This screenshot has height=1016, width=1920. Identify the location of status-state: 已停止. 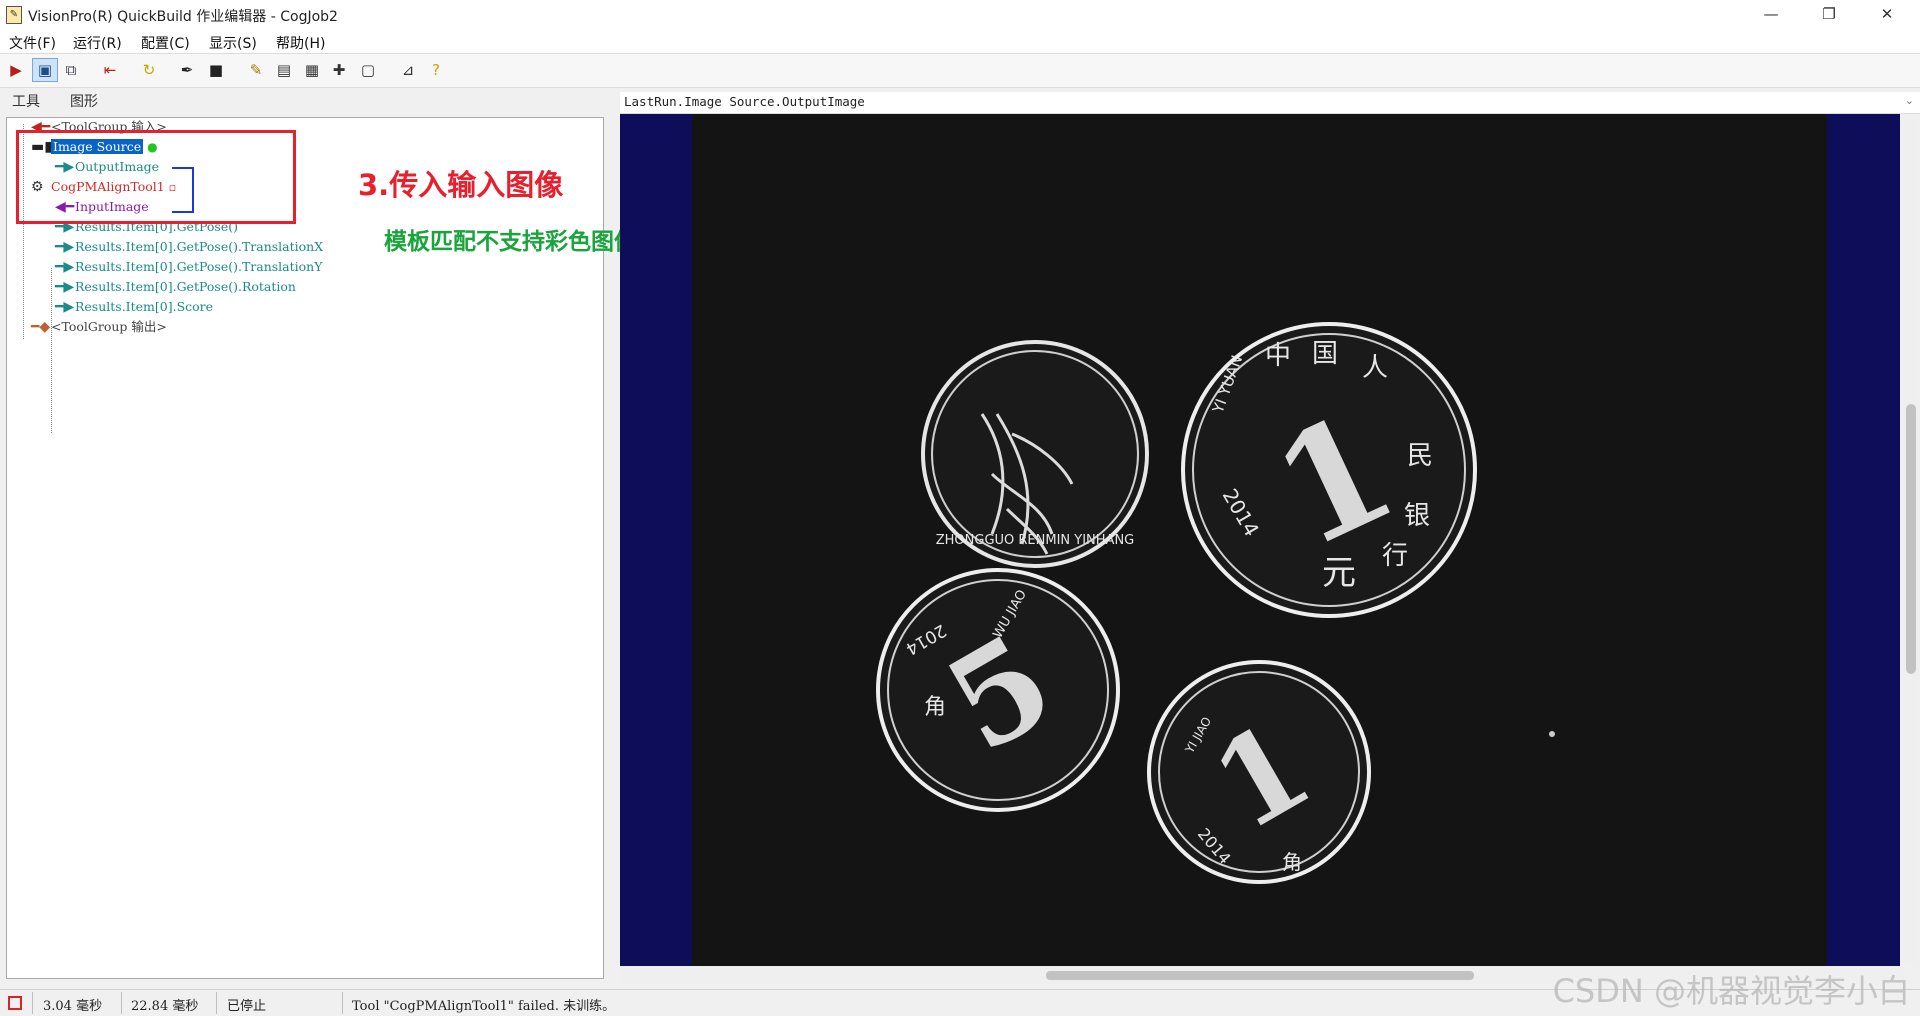
(247, 1006).